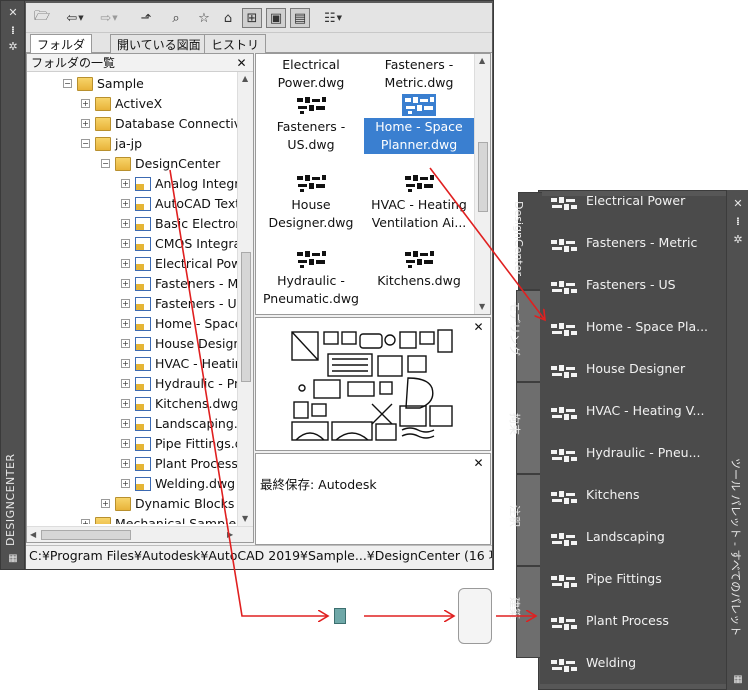 The image size is (754, 700). Describe the element at coordinates (311, 73) in the screenshot. I see `drawing-item: Electrical Power.dwg` at that location.